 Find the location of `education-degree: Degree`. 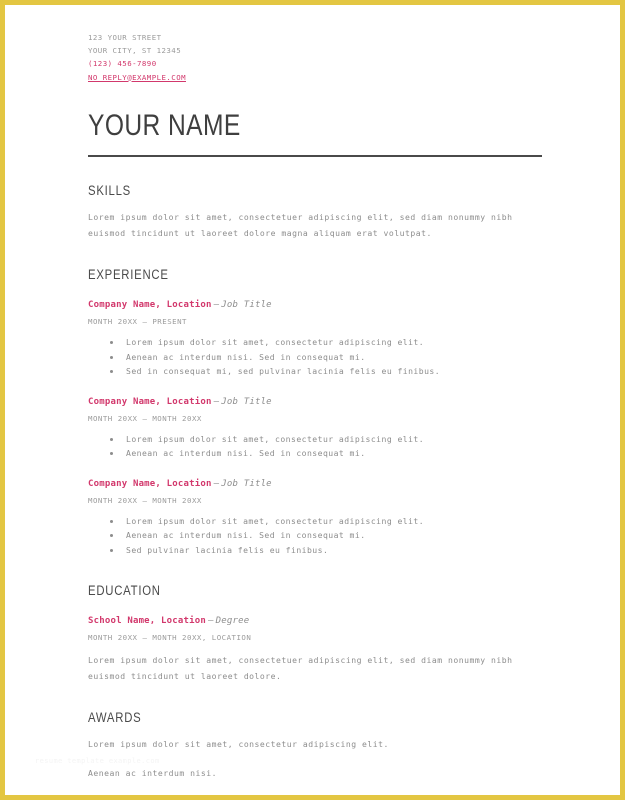

education-degree: Degree is located at coordinates (232, 621).